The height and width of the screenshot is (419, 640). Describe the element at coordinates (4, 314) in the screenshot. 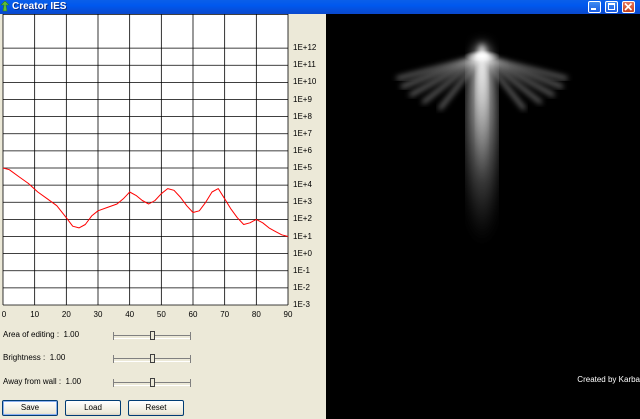

I see `x-tick-label: 0` at that location.